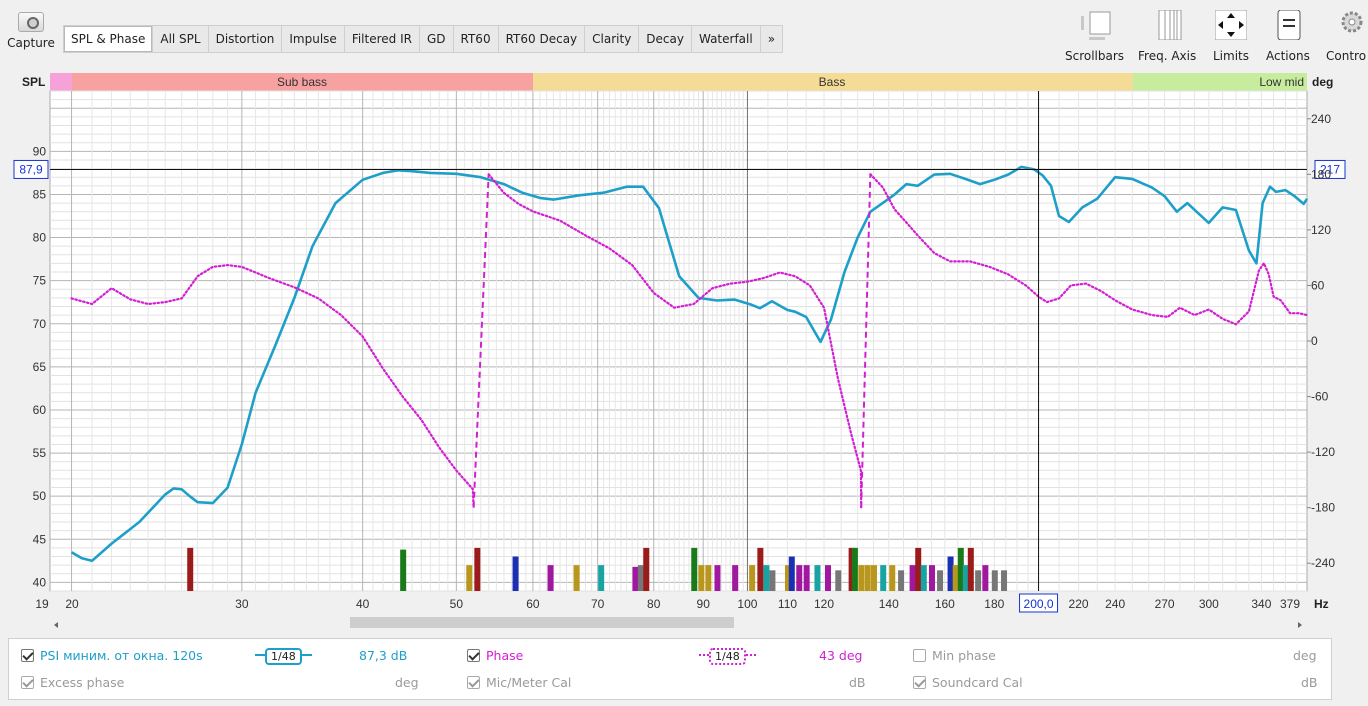  I want to click on phase-smoothing-button: 1/48, so click(727, 656).